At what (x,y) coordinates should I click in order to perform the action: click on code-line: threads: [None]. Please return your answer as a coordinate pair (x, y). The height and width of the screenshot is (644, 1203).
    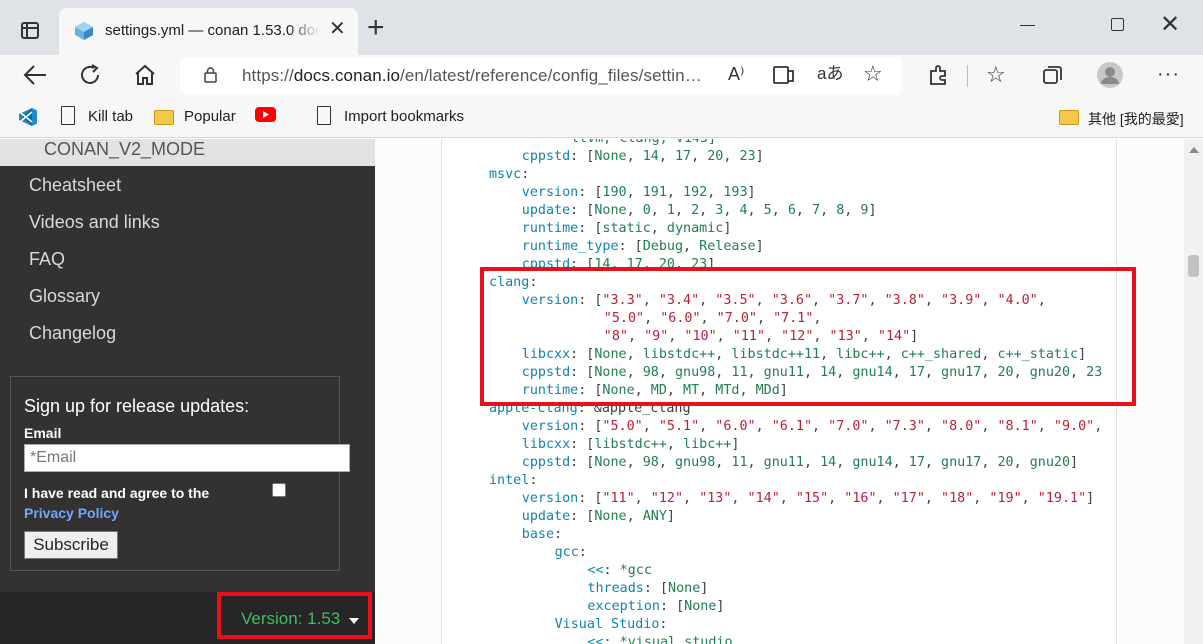
    Looking at the image, I should click on (647, 589).